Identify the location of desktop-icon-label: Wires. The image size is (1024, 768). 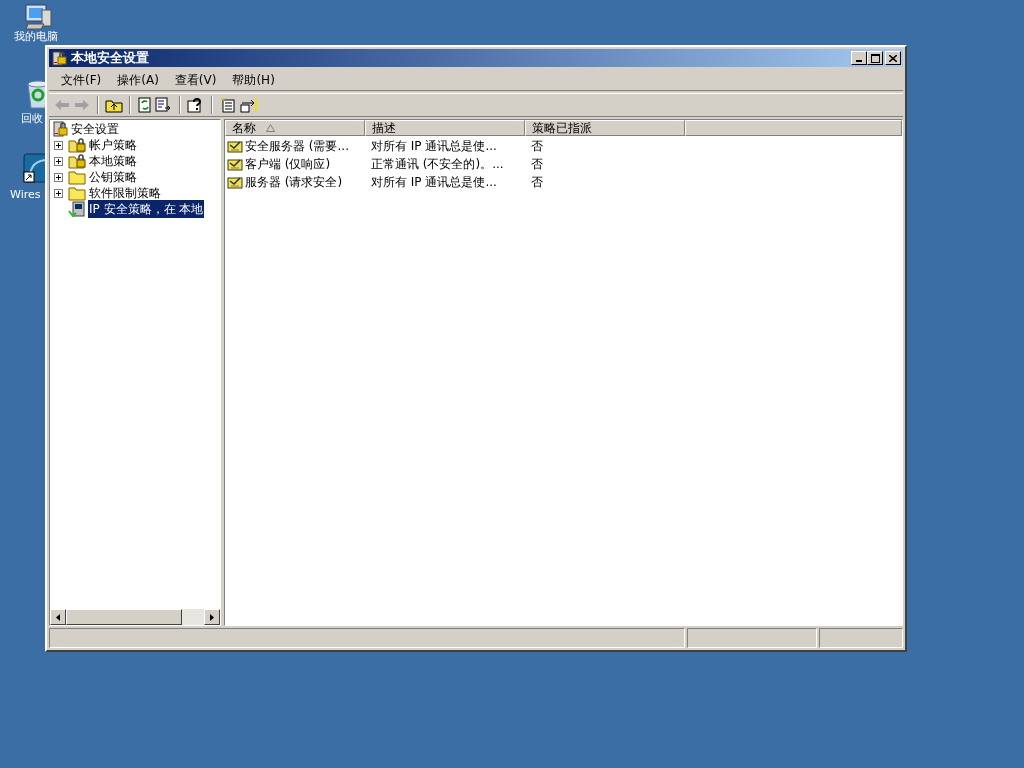
(25, 195).